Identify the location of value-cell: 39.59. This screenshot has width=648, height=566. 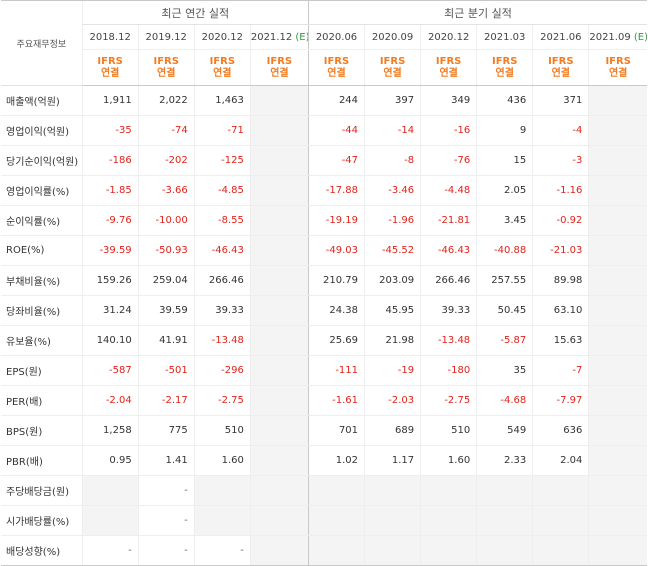
(166, 310).